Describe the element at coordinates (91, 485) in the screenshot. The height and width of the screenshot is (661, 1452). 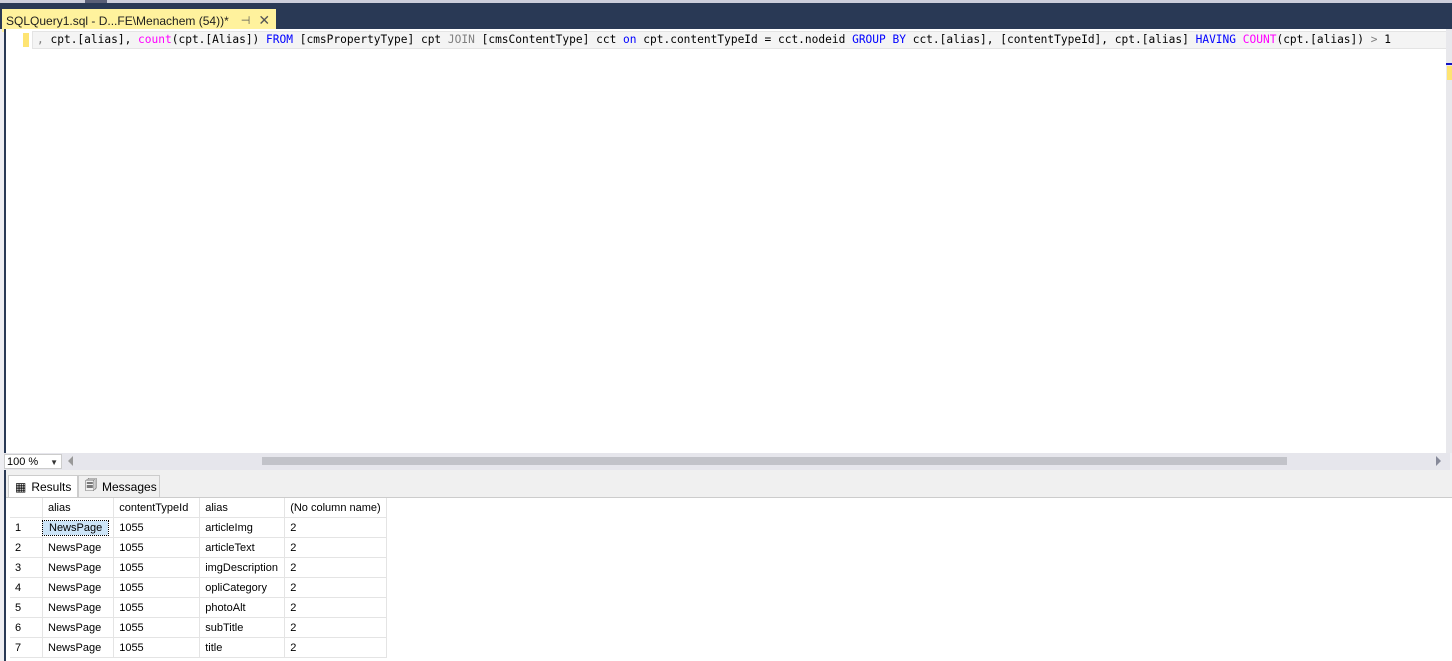
I see `messages-icon: 🗐` at that location.